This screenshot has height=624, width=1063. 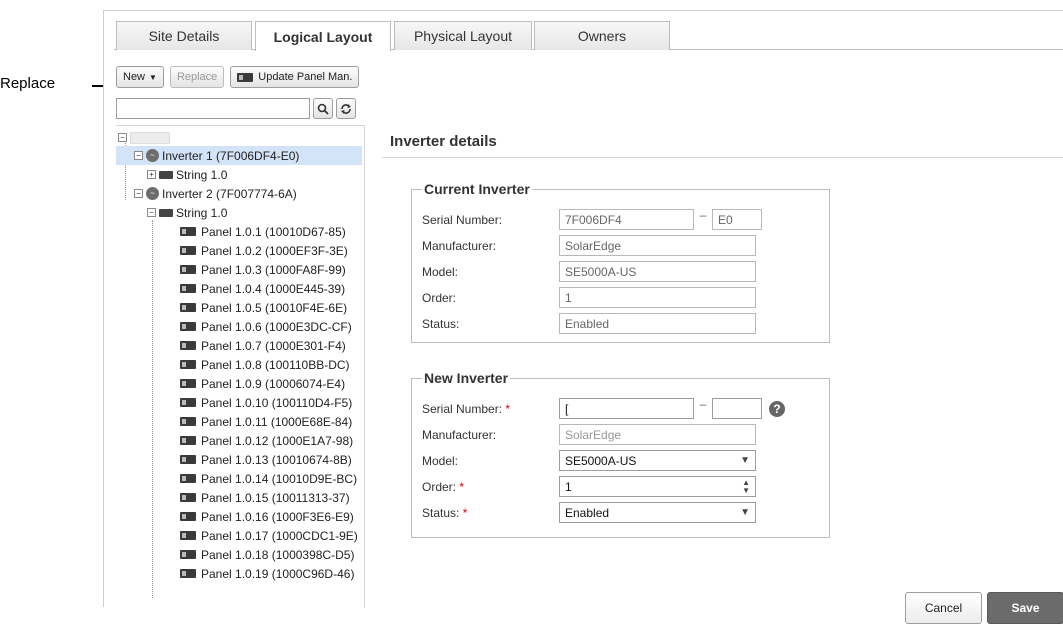 I want to click on refresh-icon, so click(x=346, y=108).